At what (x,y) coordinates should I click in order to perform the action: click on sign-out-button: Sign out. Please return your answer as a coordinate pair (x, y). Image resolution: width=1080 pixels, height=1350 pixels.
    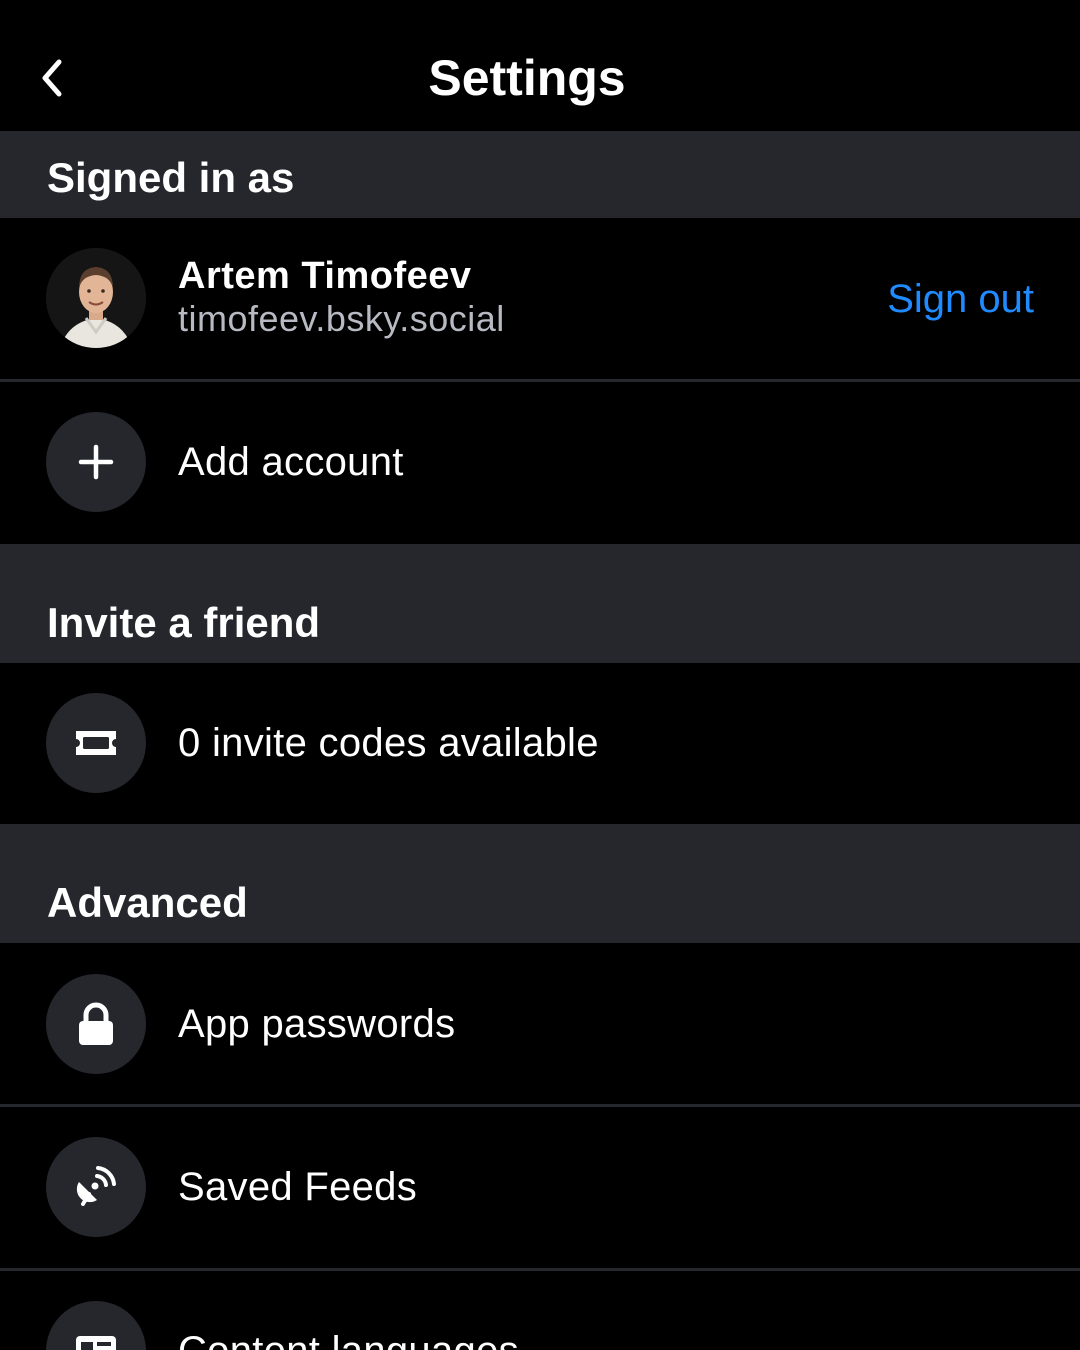
    Looking at the image, I should click on (960, 299).